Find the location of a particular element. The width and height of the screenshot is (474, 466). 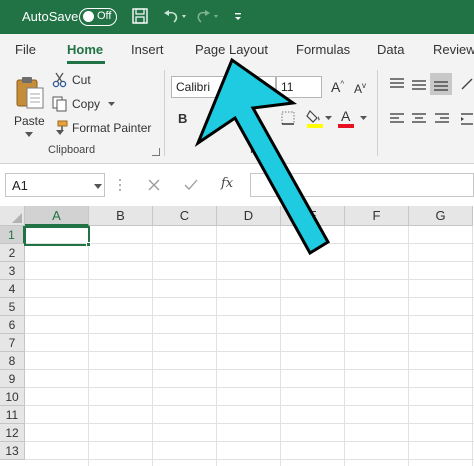

font-color-button: A is located at coordinates (347, 118).